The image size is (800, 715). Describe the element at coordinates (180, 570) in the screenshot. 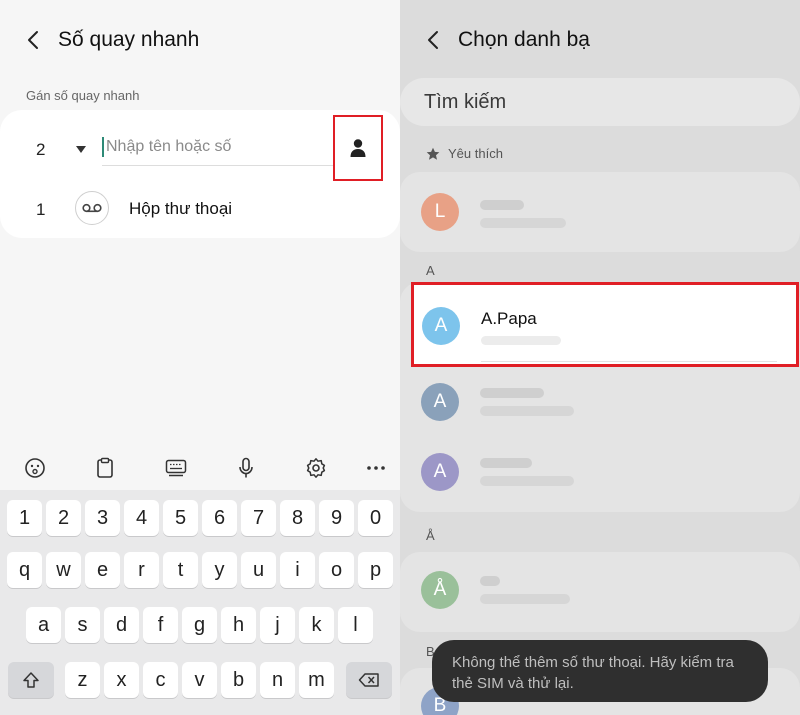

I see `key-t: t` at that location.